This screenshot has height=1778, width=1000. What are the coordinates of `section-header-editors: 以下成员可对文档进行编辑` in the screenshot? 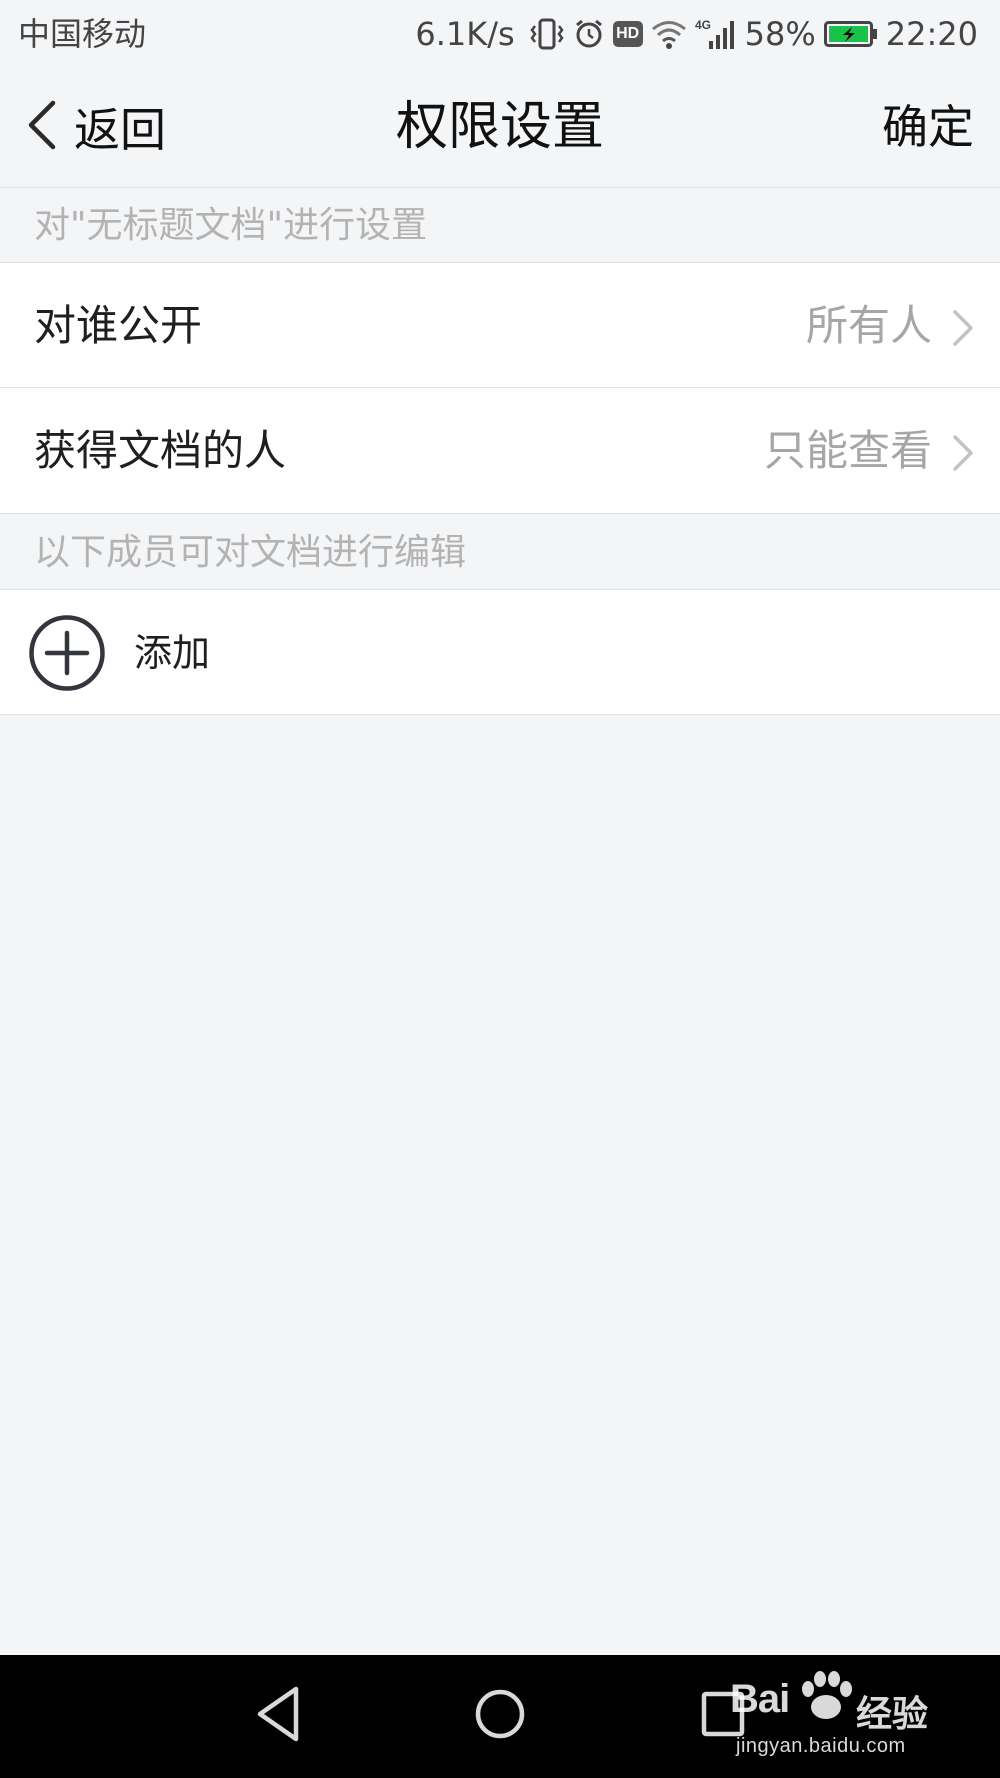 It's located at (250, 552).